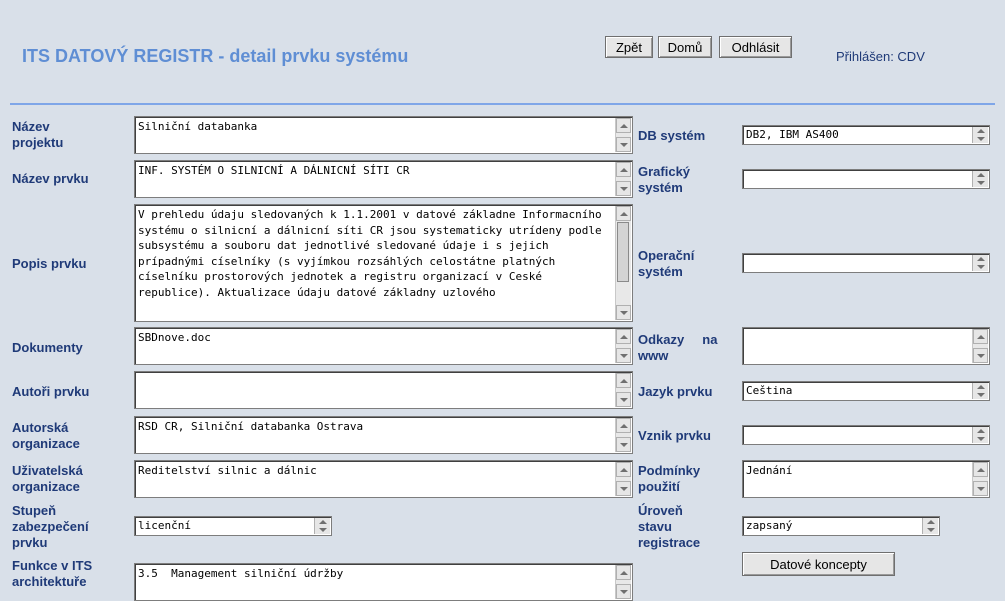 The image size is (1005, 601). Describe the element at coordinates (51, 391) in the screenshot. I see `authors-label: Autoři prvku` at that location.